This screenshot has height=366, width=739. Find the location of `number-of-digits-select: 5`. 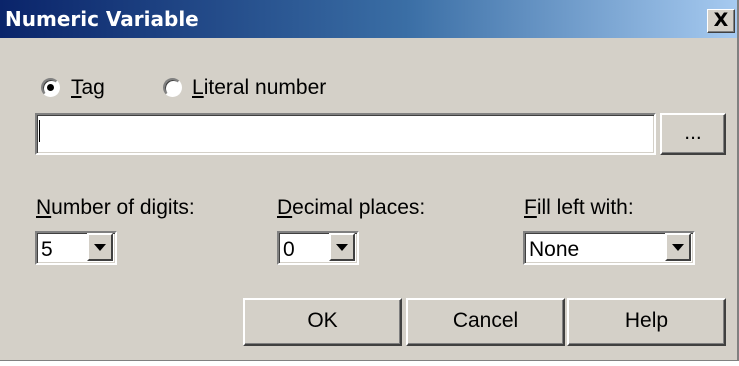

number-of-digits-select: 5 is located at coordinates (76, 248).